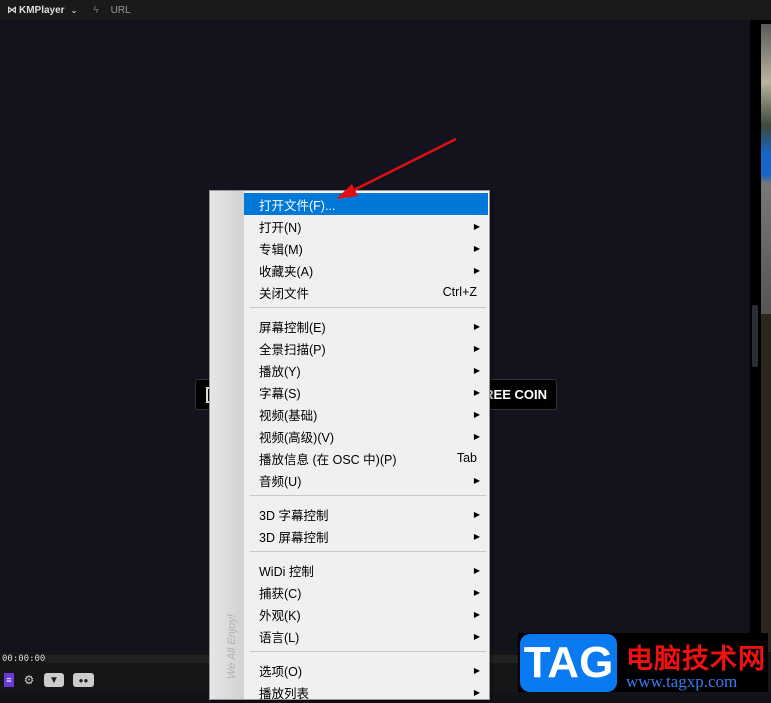  What do you see at coordinates (766, 483) in the screenshot?
I see `thumbnail-image-lower` at bounding box center [766, 483].